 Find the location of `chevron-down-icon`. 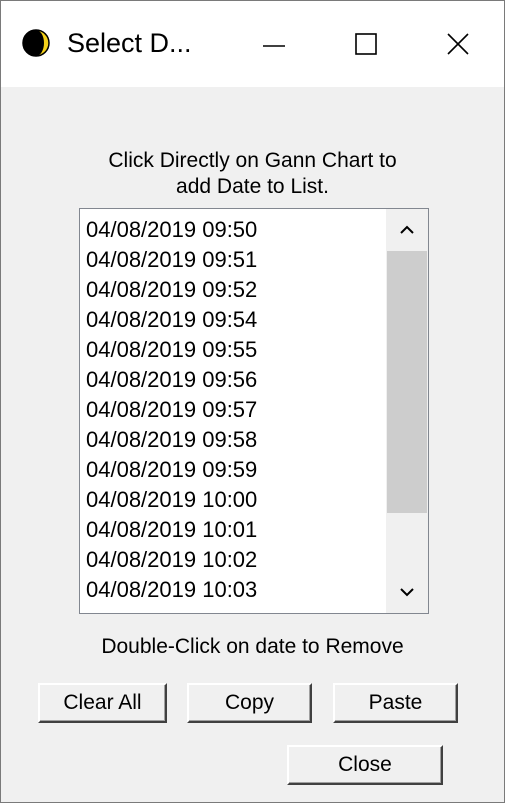

chevron-down-icon is located at coordinates (407, 592).